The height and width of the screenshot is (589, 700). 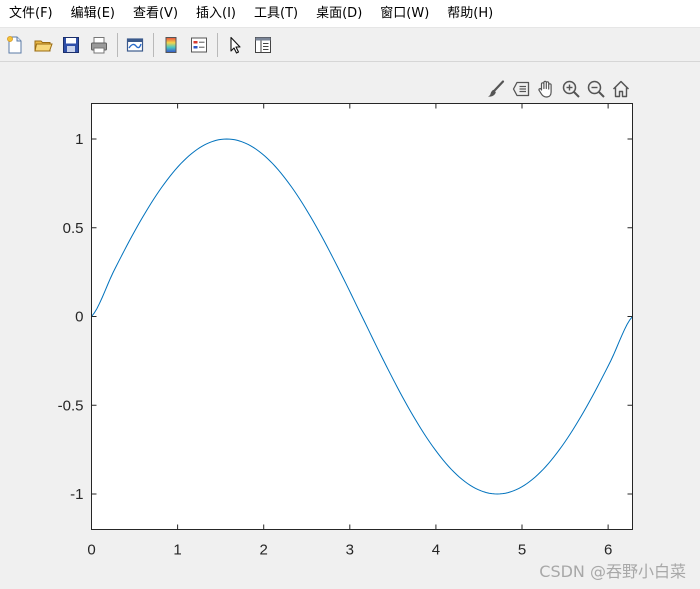 What do you see at coordinates (264, 550) in the screenshot?
I see `x-tick-label: 2` at bounding box center [264, 550].